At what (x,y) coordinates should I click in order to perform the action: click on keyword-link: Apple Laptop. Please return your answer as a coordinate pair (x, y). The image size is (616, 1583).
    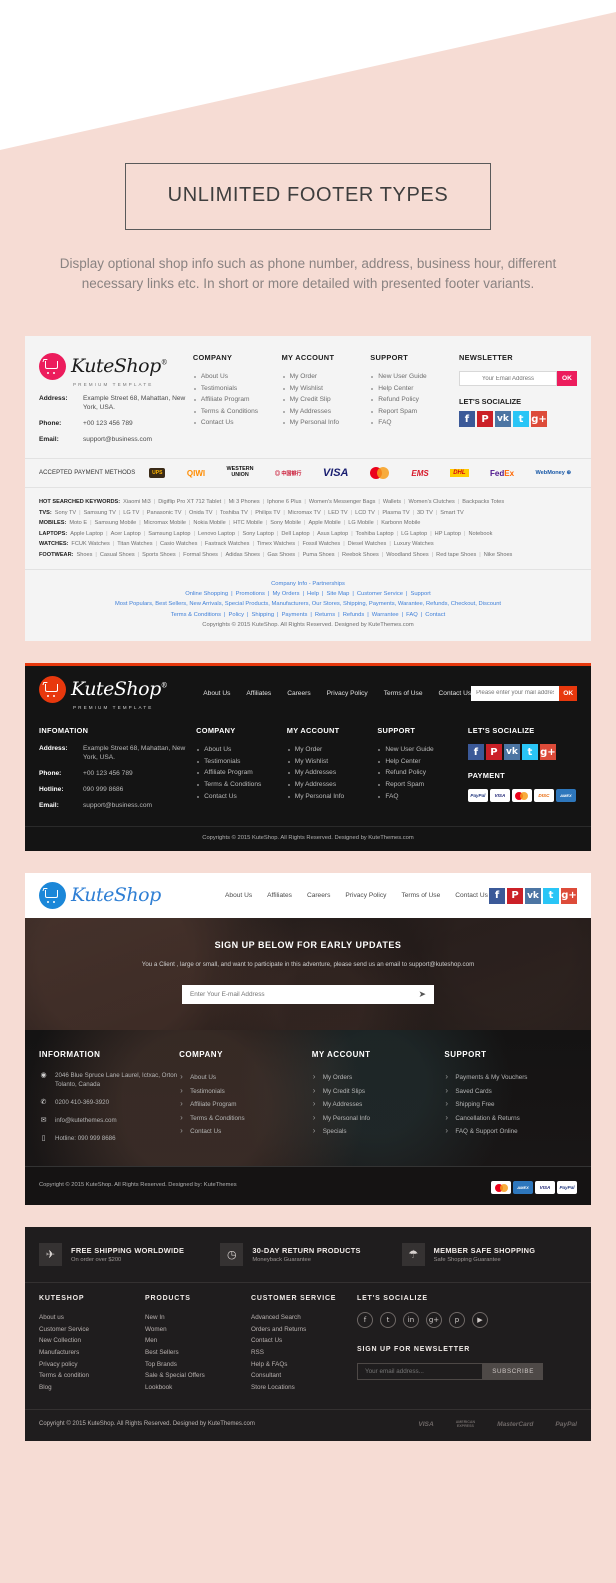
    Looking at the image, I should click on (86, 534).